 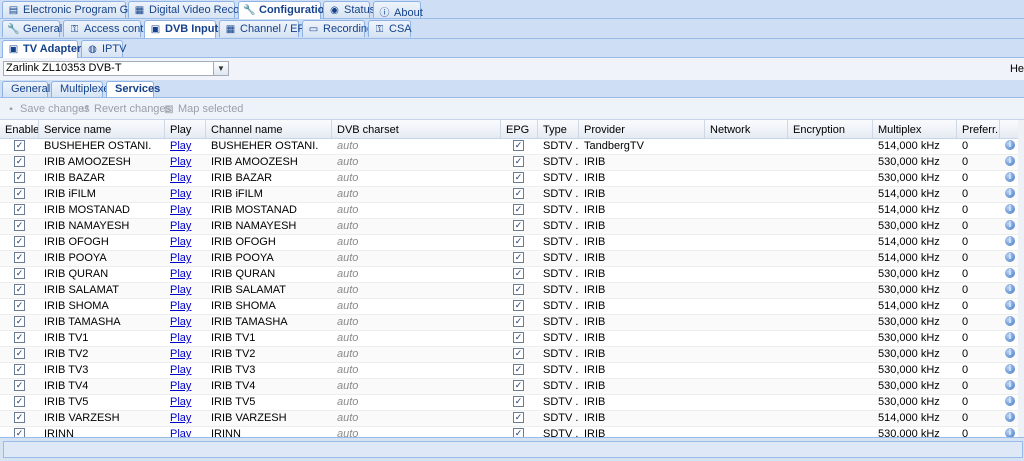 I want to click on service-cell: IRIB BAZAR, so click(x=102, y=178).